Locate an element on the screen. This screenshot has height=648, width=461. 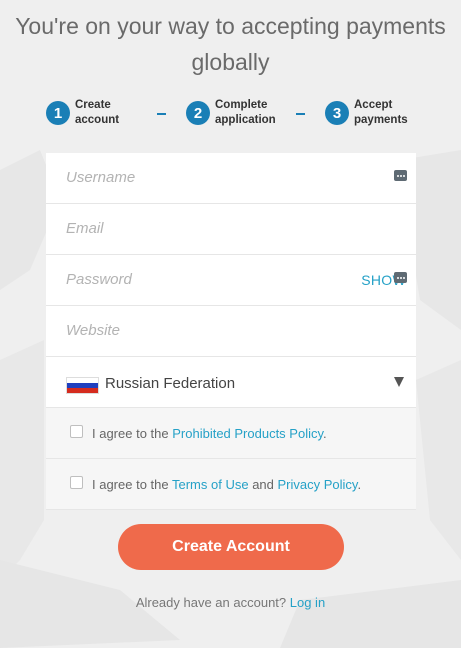
prohibited-products-policy-link: Prohibited Products Policy is located at coordinates (247, 433).